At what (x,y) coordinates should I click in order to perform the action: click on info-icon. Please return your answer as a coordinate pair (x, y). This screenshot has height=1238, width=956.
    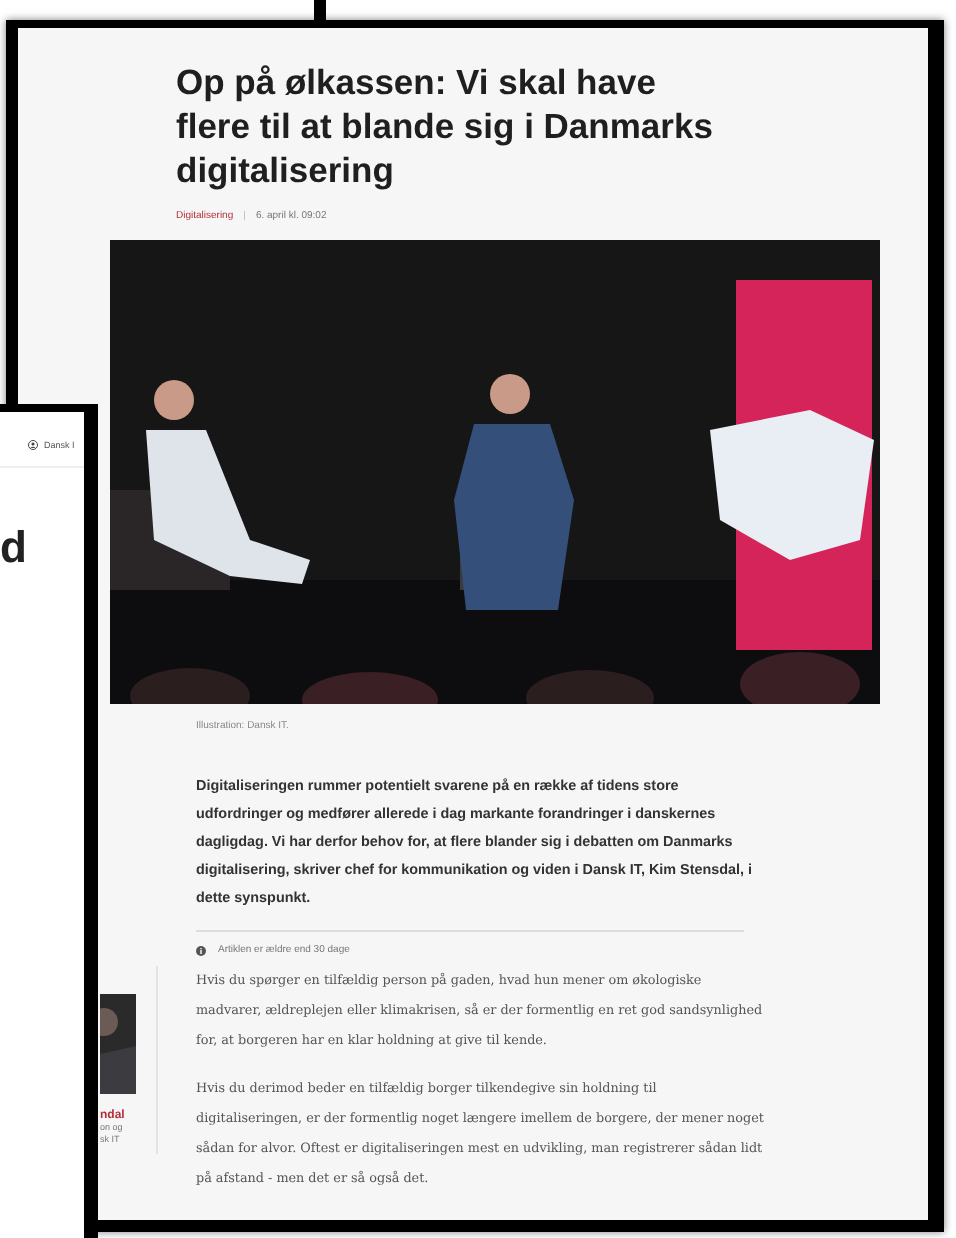
    Looking at the image, I should click on (201, 950).